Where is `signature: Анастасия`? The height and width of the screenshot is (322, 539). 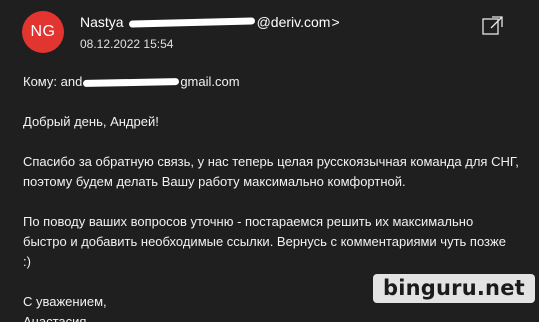
signature: Анастасия is located at coordinates (55, 318).